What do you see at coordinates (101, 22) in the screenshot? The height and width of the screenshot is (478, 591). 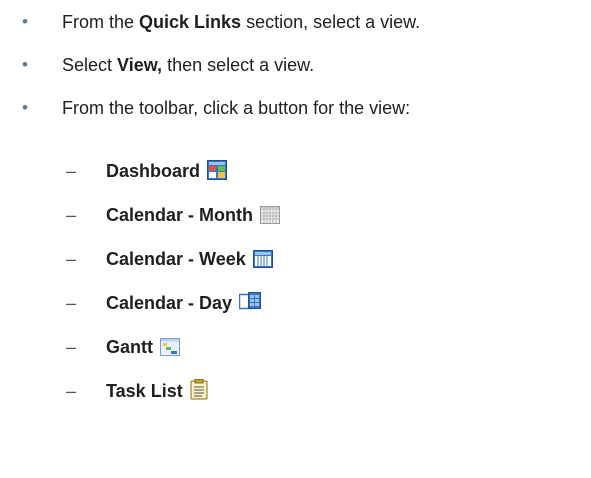 I see `text: From the` at bounding box center [101, 22].